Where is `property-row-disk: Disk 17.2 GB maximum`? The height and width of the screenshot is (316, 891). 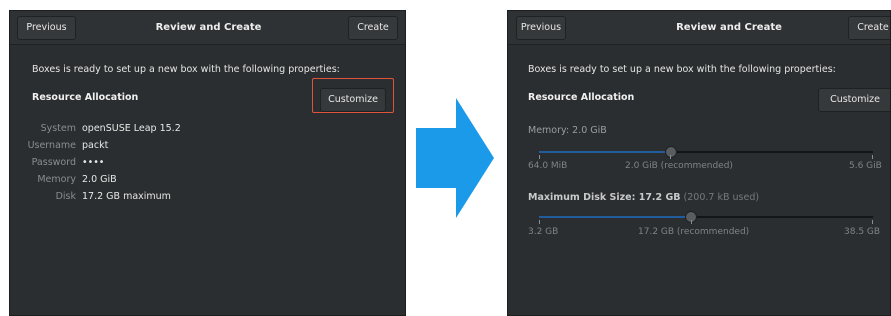 property-row-disk: Disk 17.2 GB maximum is located at coordinates (207, 198).